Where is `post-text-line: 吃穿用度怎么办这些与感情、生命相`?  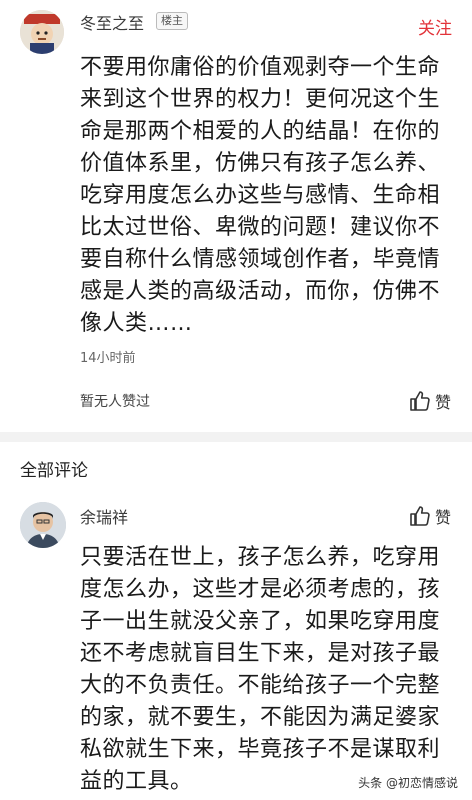 post-text-line: 吃穿用度怎么办这些与感情、生命相 is located at coordinates (260, 195).